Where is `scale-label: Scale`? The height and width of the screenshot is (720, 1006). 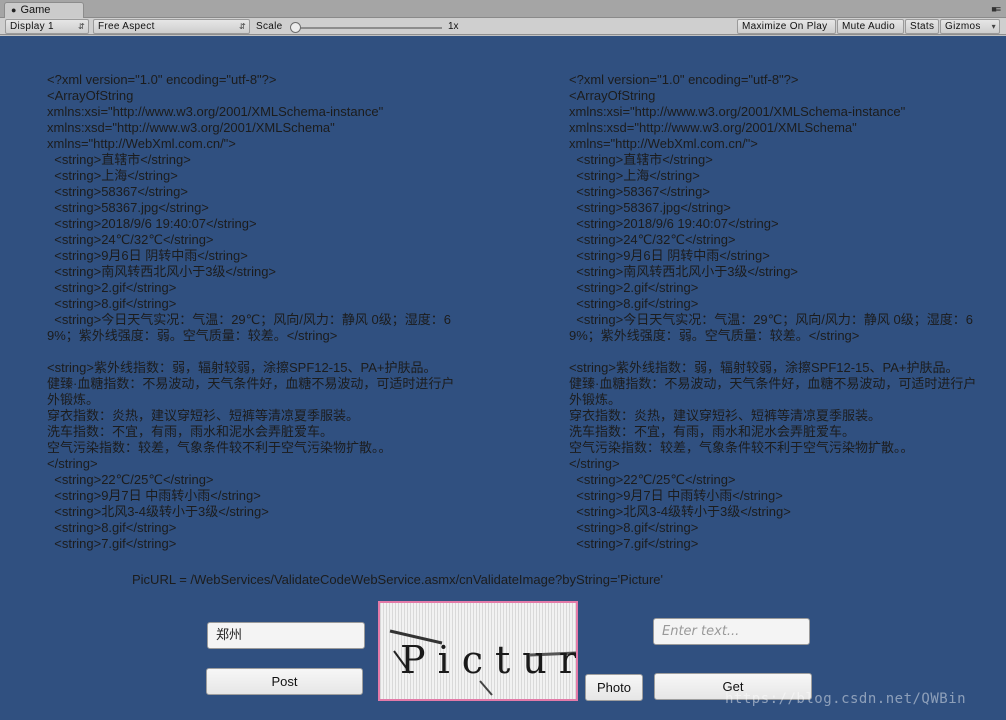
scale-label: Scale is located at coordinates (269, 26).